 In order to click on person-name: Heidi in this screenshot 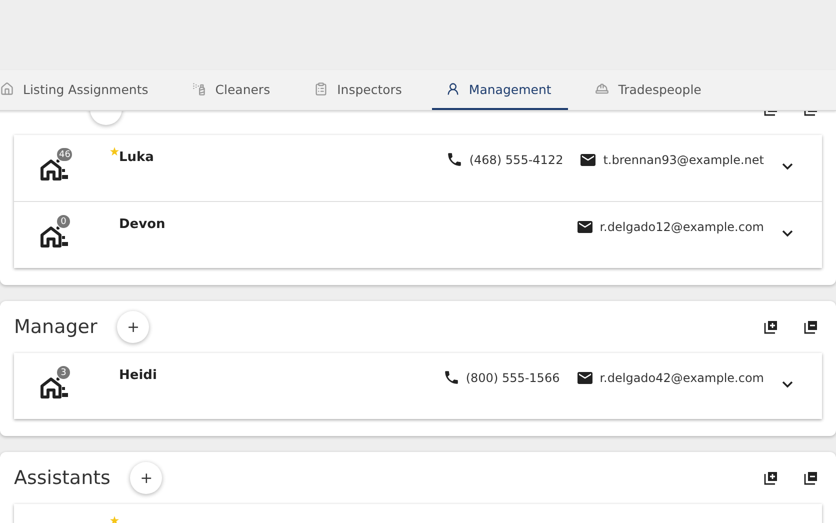, I will do `click(138, 375)`.